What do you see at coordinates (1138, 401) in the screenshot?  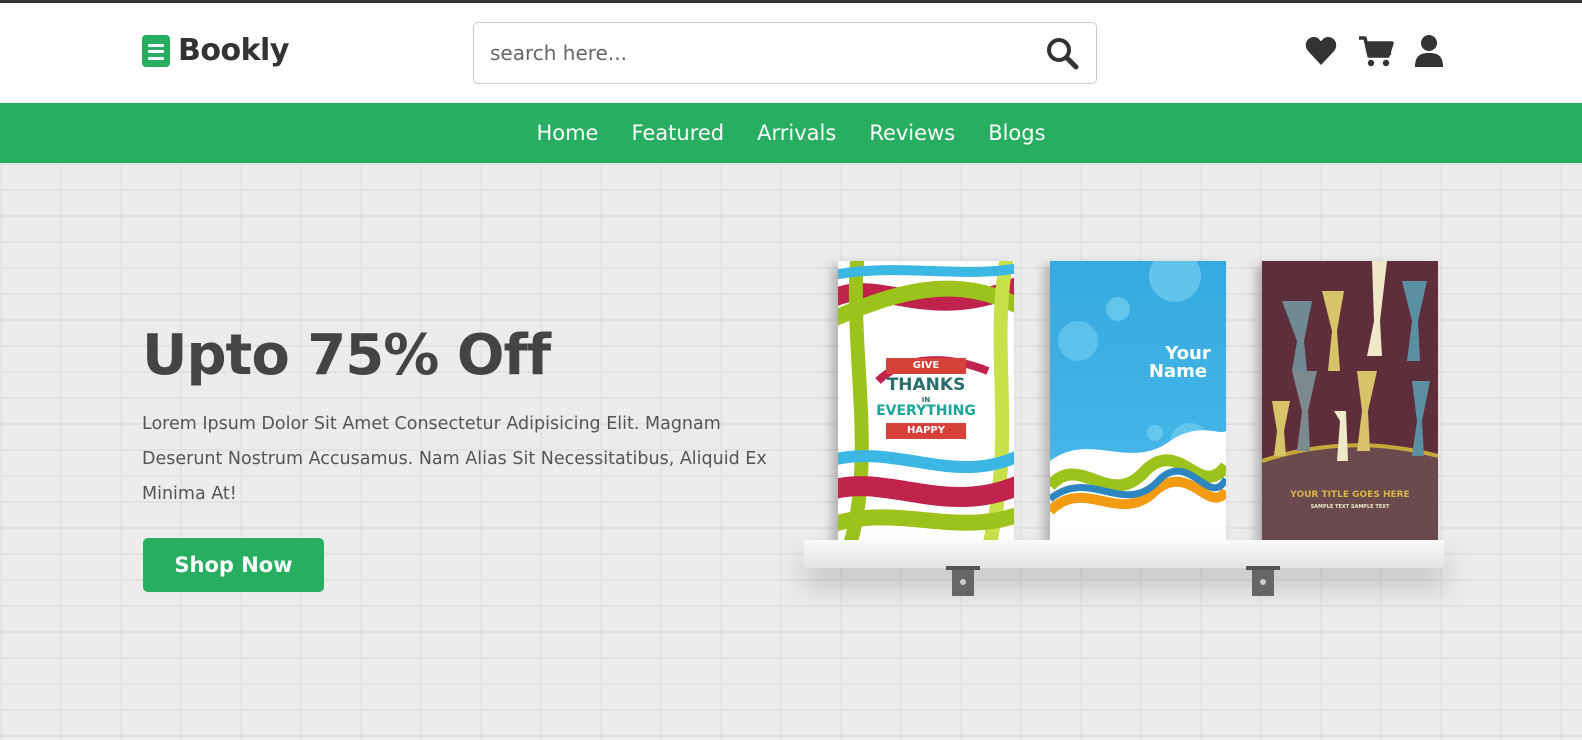 I see `book-cover-2: Your Name` at bounding box center [1138, 401].